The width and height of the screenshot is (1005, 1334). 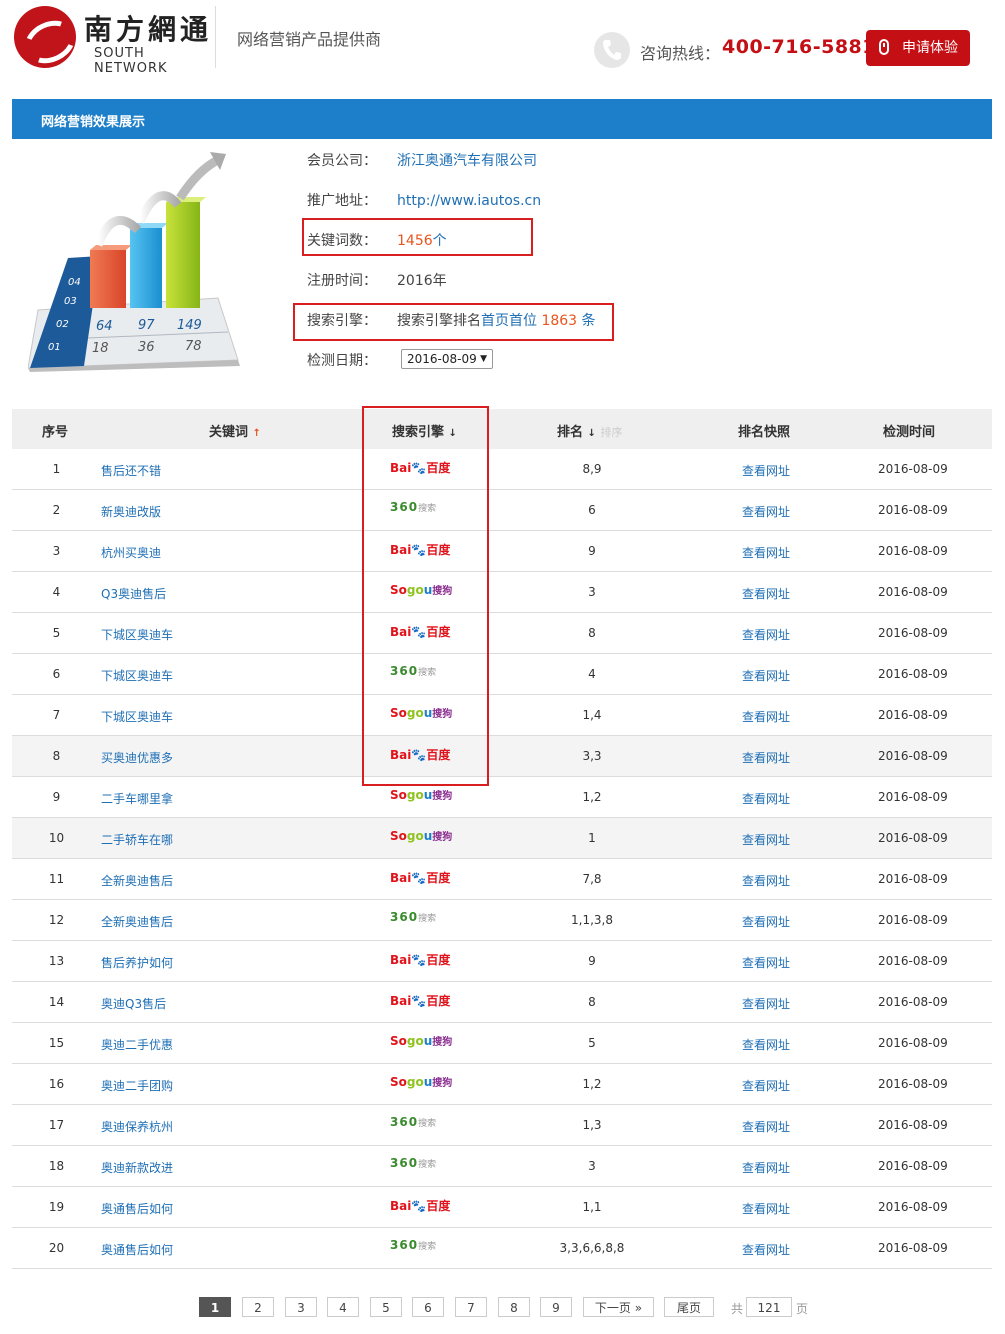 What do you see at coordinates (502, 1084) in the screenshot?
I see `table-row: 16 奥迪二手团购 Sogou搜狗 1,2 查看网址 2016-08-09` at bounding box center [502, 1084].